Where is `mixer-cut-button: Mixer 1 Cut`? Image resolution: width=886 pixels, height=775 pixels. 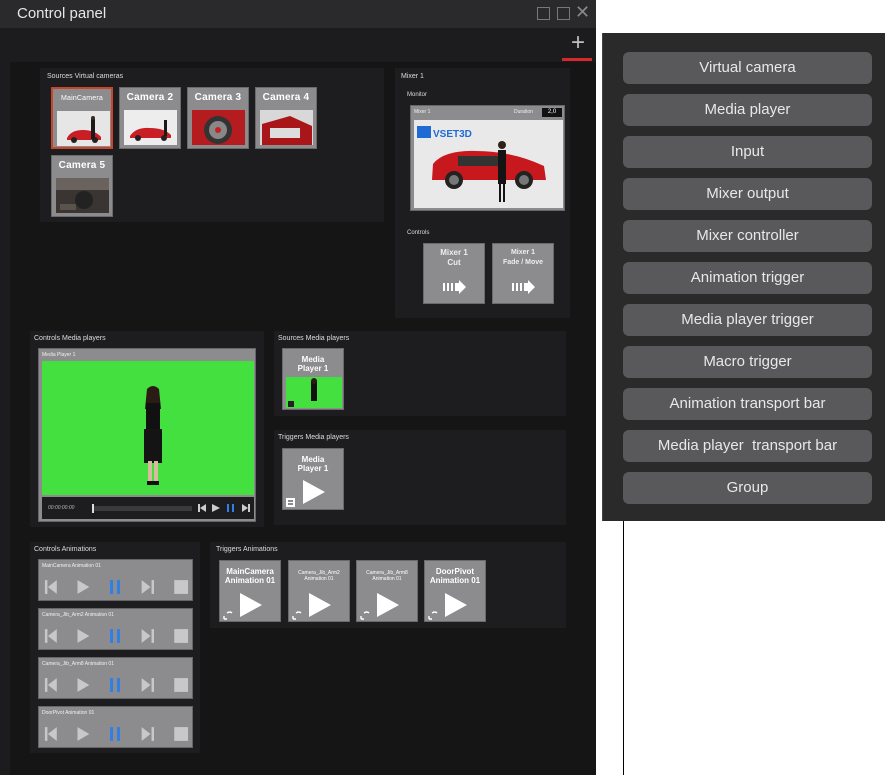 mixer-cut-button: Mixer 1 Cut is located at coordinates (454, 273).